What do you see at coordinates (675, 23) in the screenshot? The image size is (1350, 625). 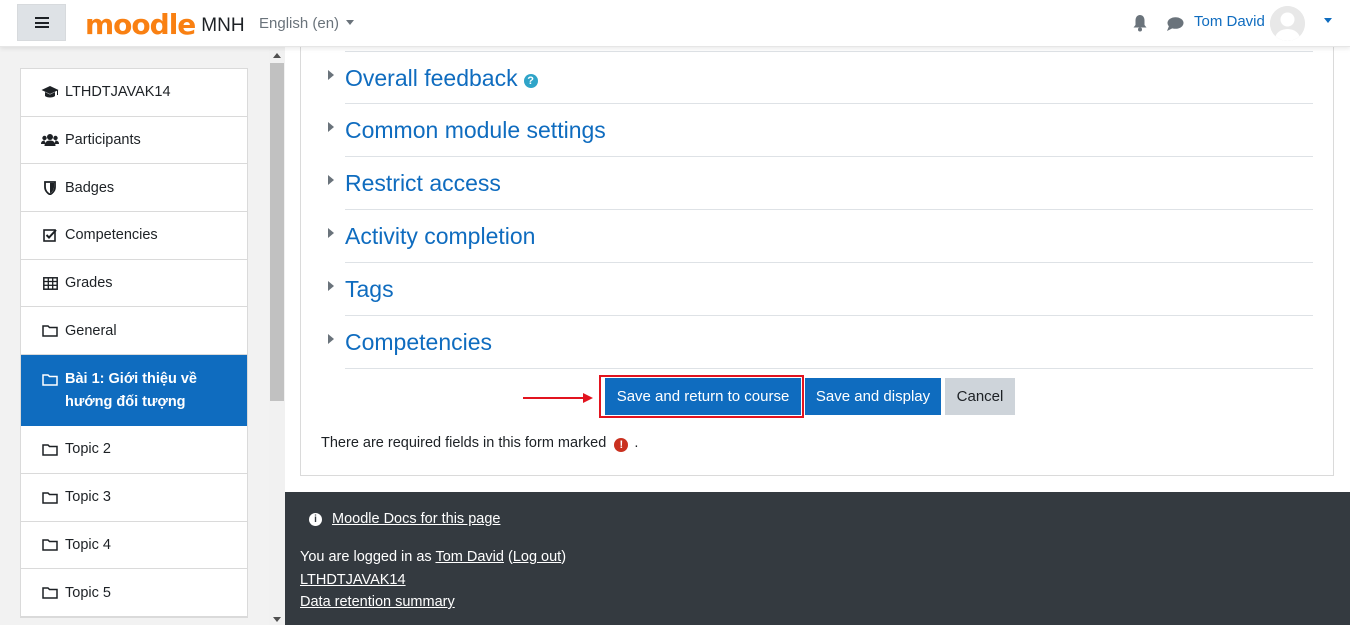 I see `top-navbar: moodle MNH English (en) Tom David` at bounding box center [675, 23].